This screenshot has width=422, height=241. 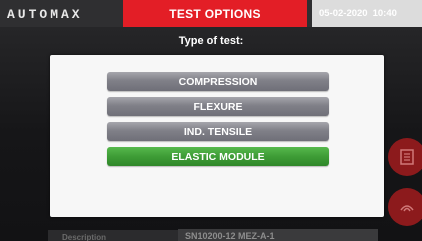 I want to click on page-title: TEST OPTIONS, so click(x=215, y=13).